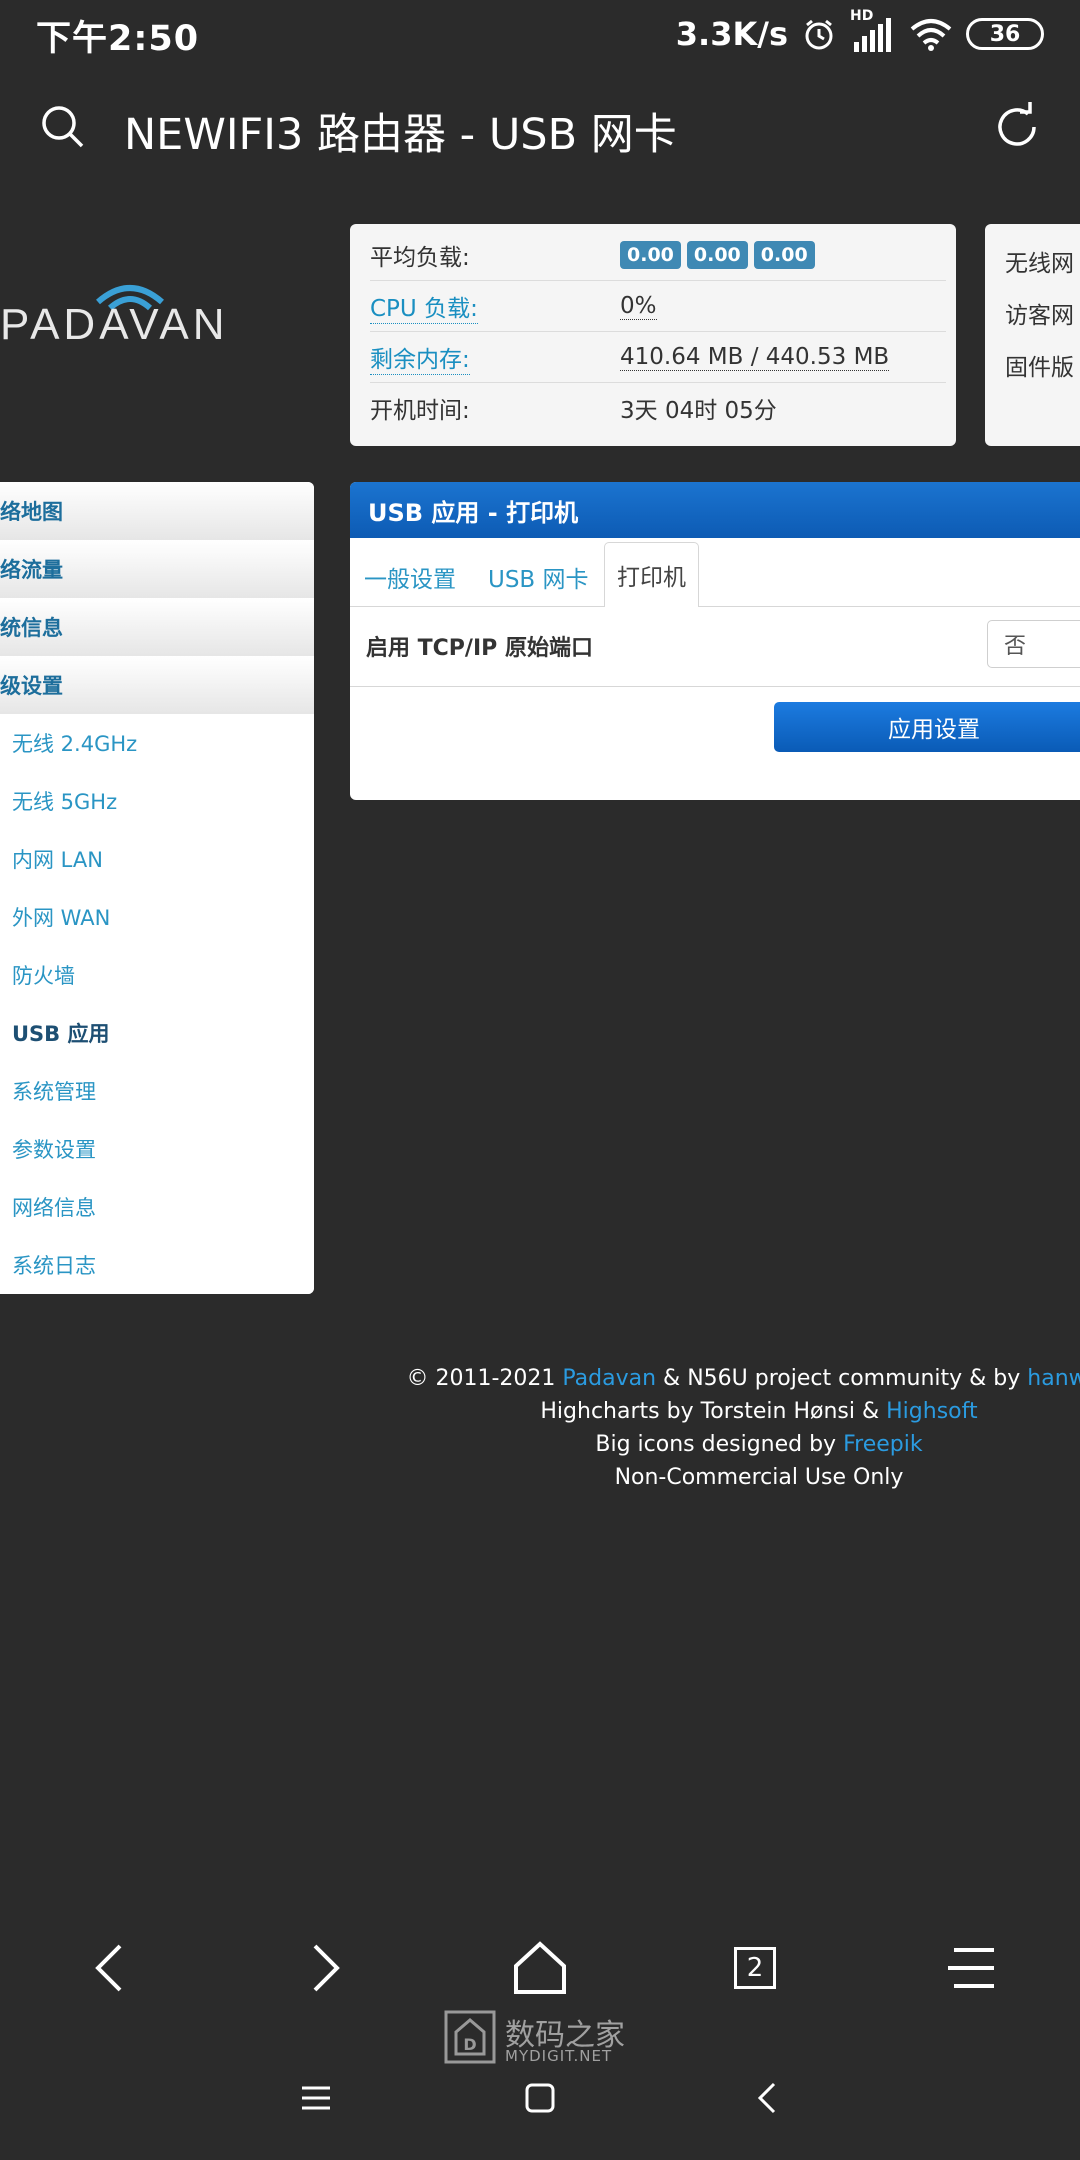 The height and width of the screenshot is (2160, 1080). I want to click on sidebar-item-lan: 内网 LAN, so click(157, 859).